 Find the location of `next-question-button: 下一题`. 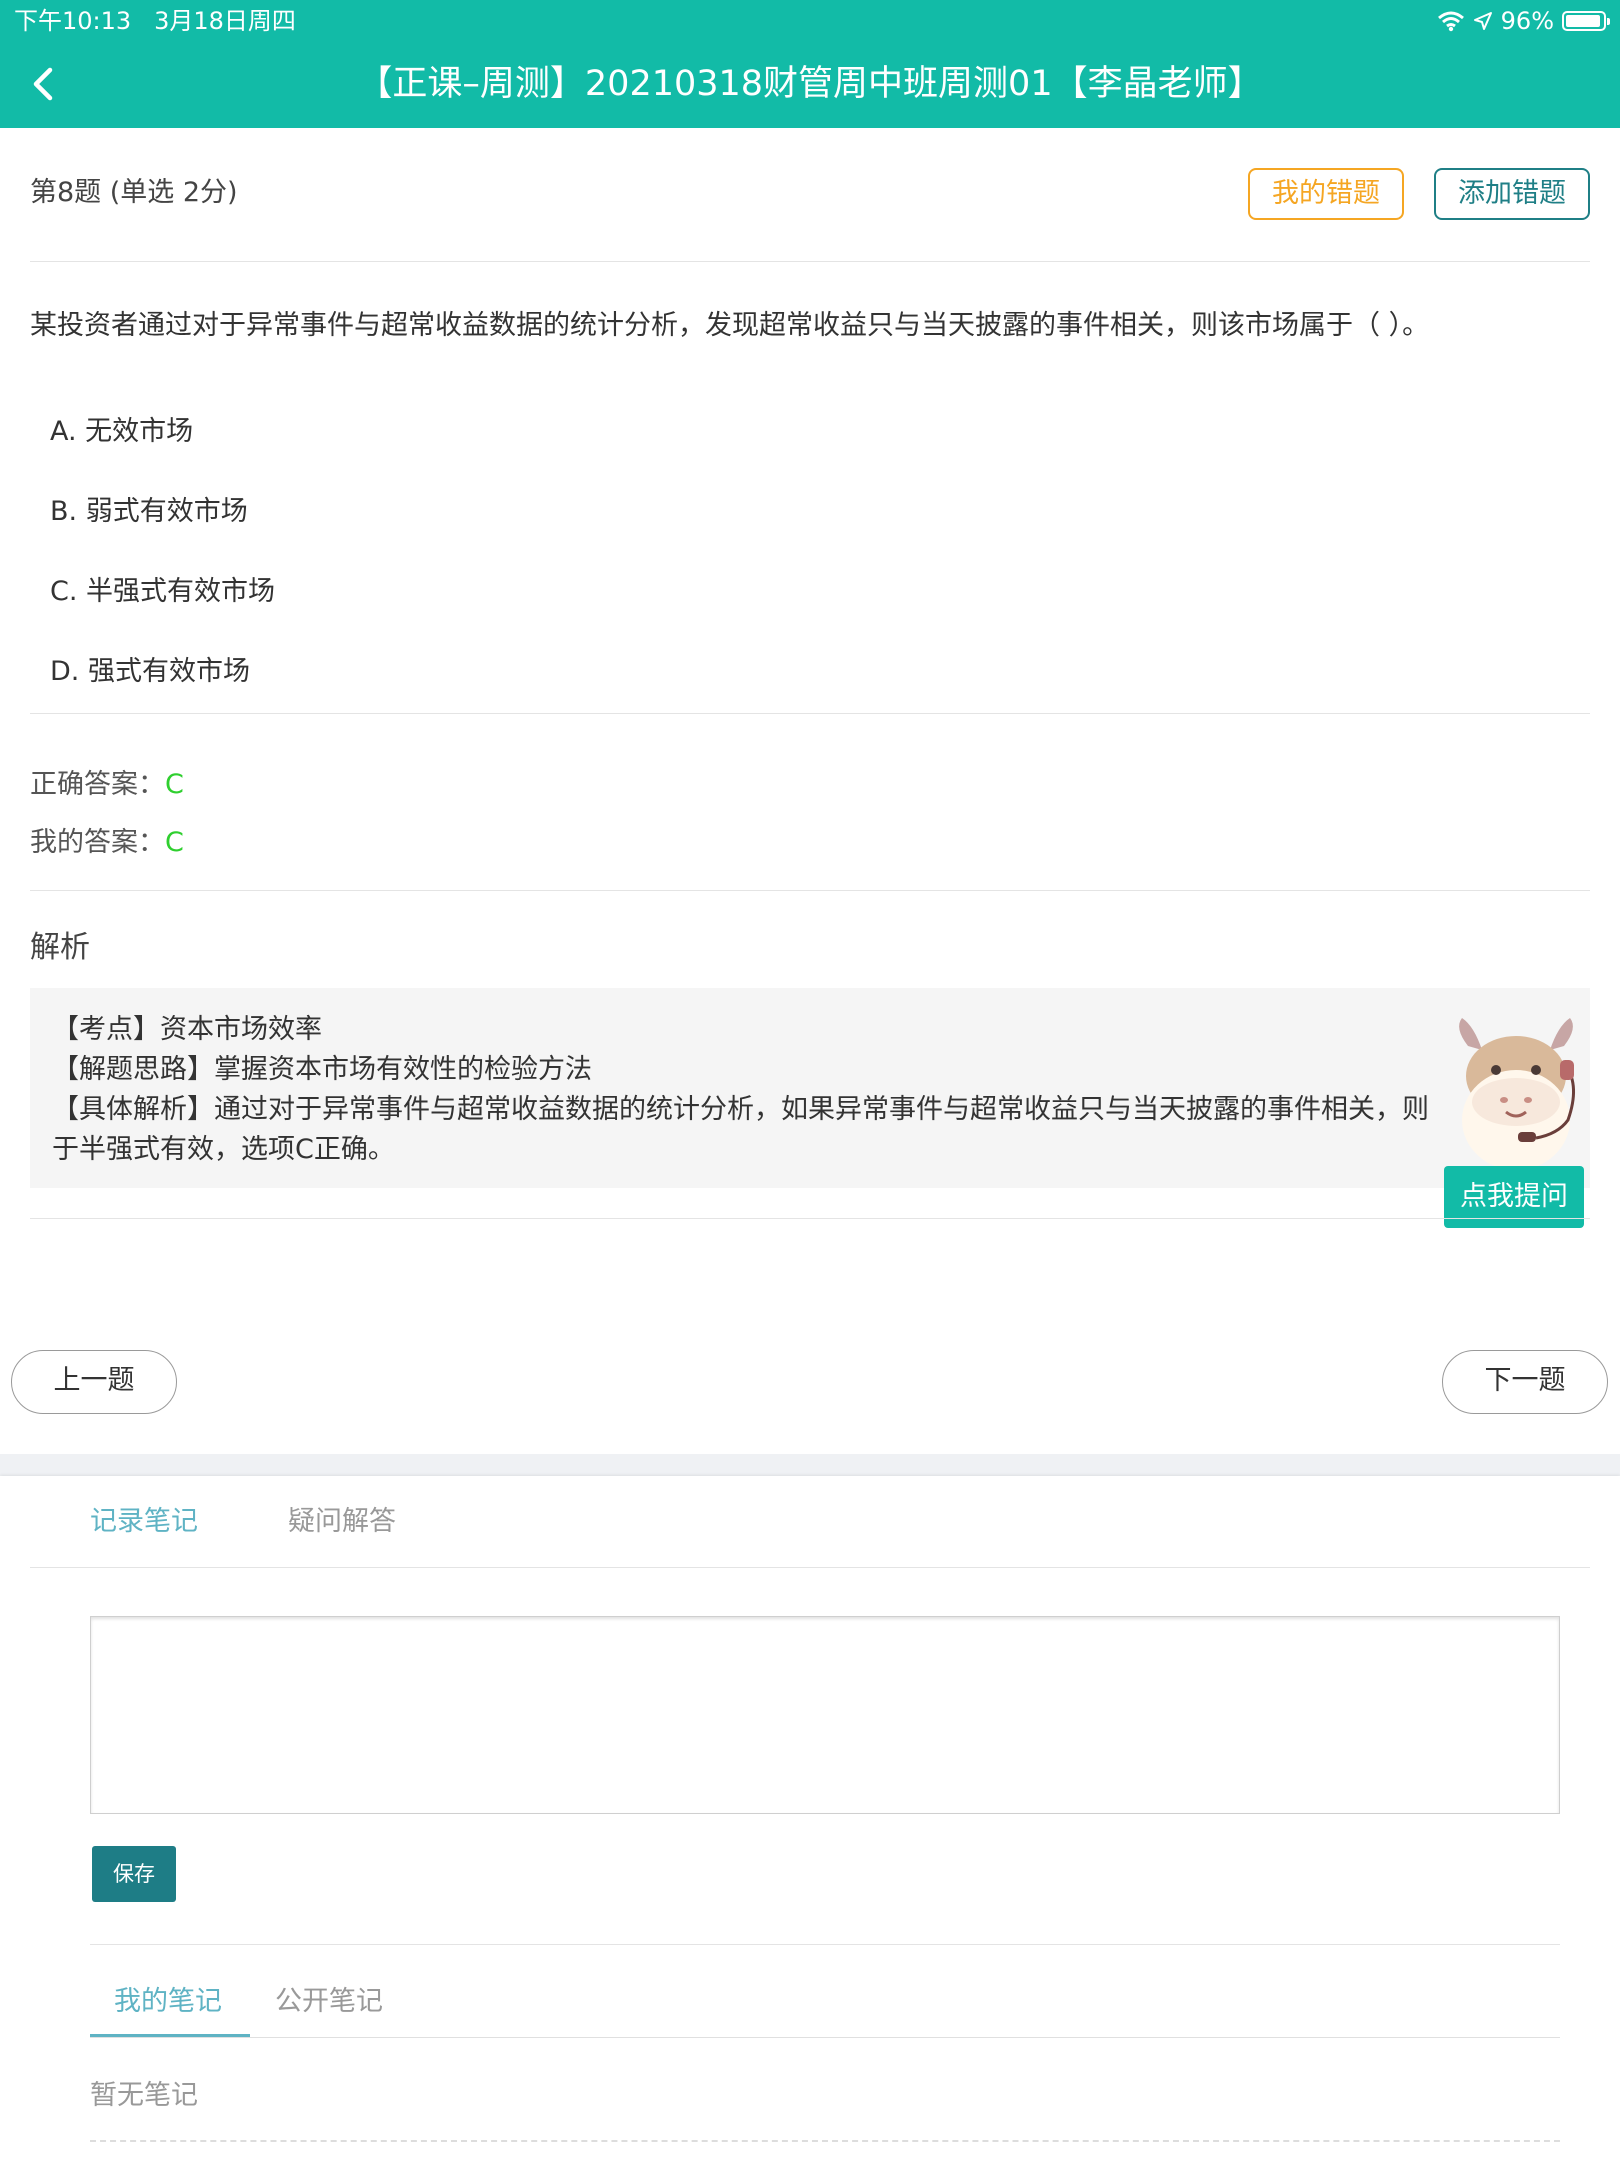

next-question-button: 下一题 is located at coordinates (1525, 1382).